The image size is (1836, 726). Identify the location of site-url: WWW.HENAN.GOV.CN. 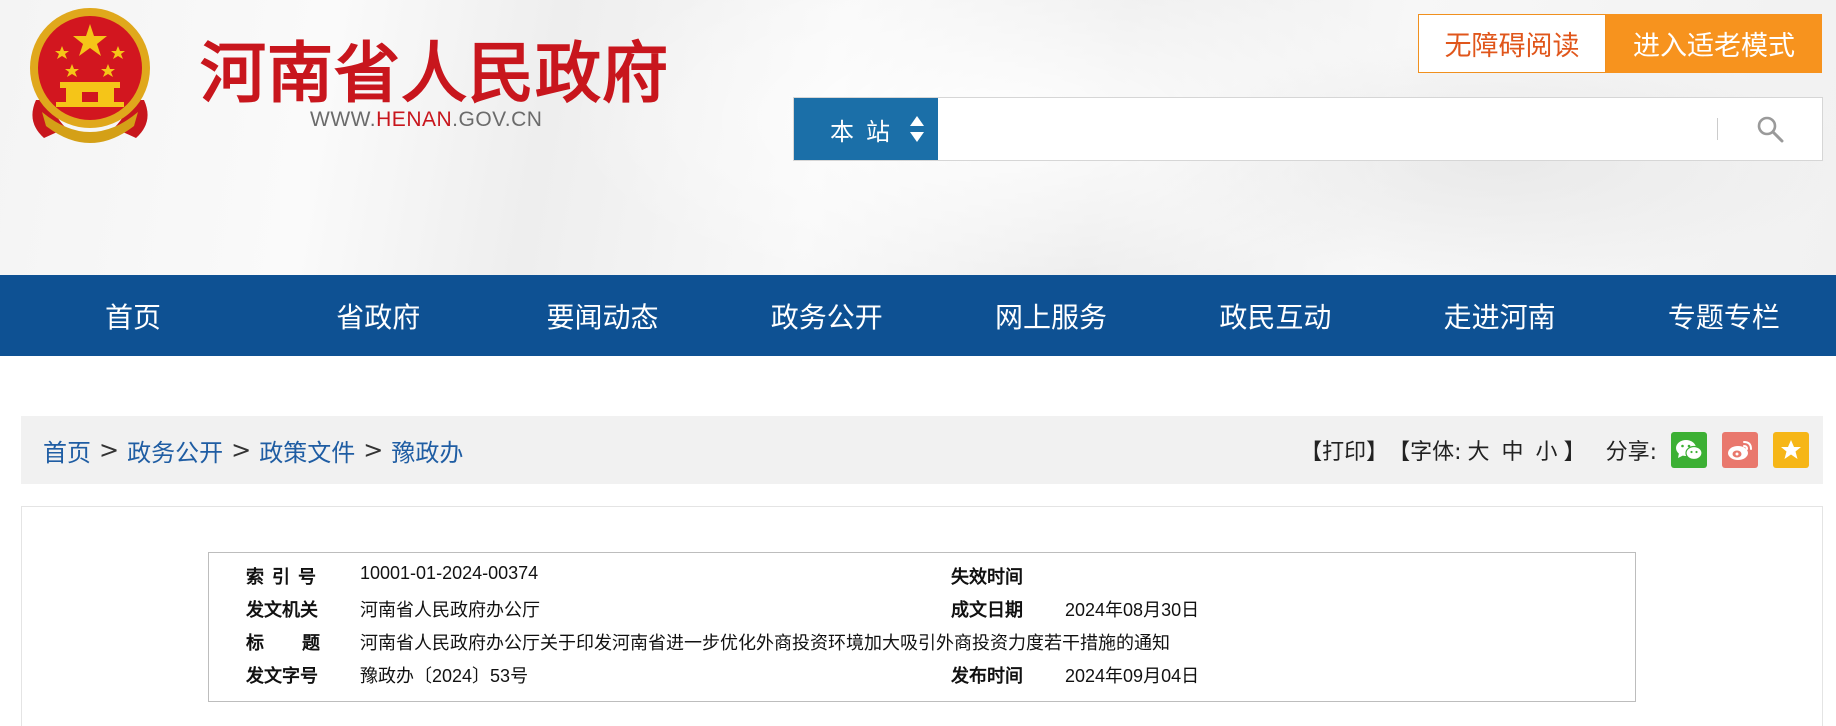
(426, 120).